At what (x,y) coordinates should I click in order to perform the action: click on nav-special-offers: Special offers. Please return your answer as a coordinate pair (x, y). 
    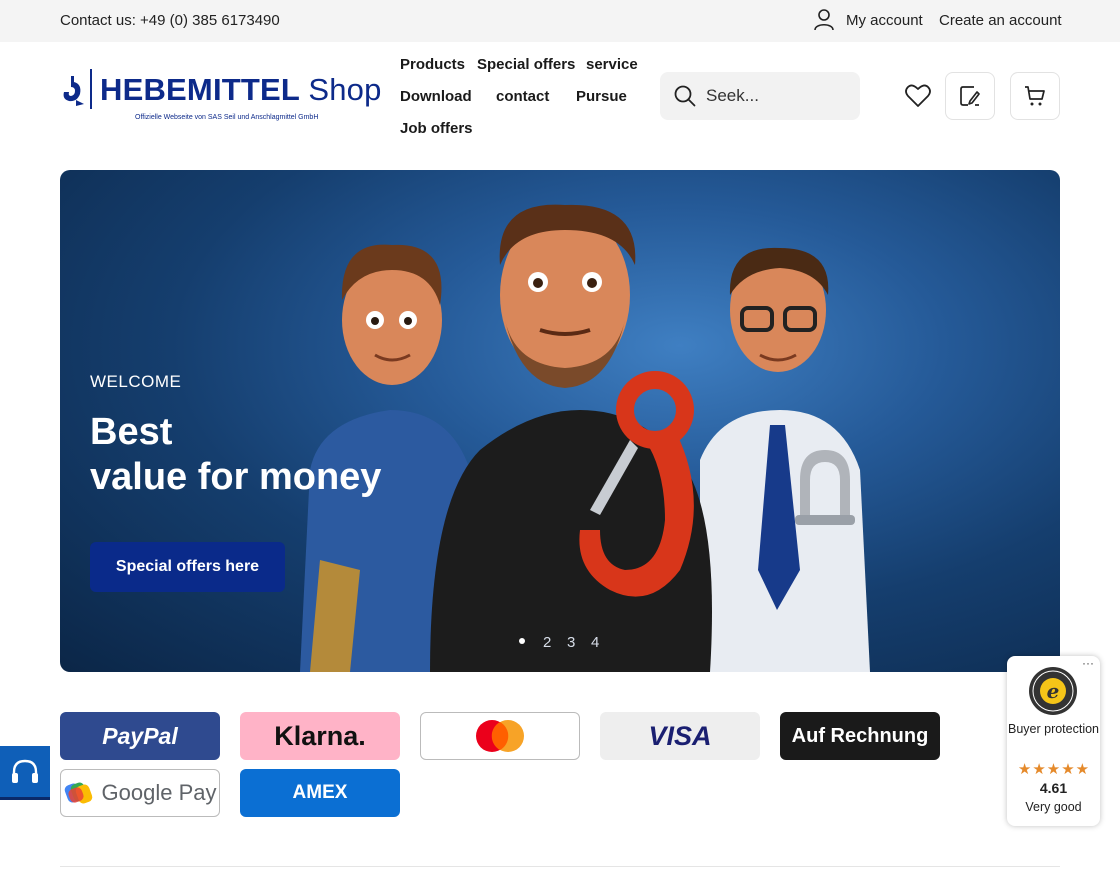
    Looking at the image, I should click on (526, 64).